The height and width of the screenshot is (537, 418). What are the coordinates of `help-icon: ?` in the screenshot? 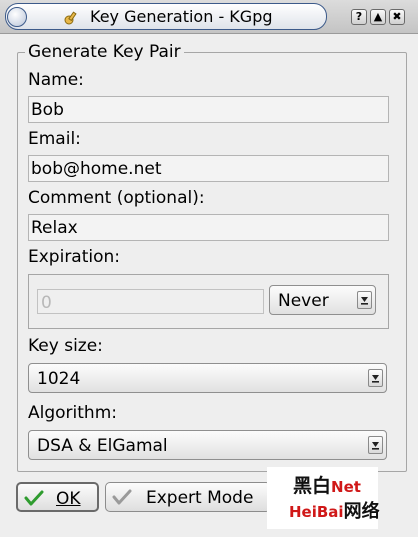 It's located at (359, 16).